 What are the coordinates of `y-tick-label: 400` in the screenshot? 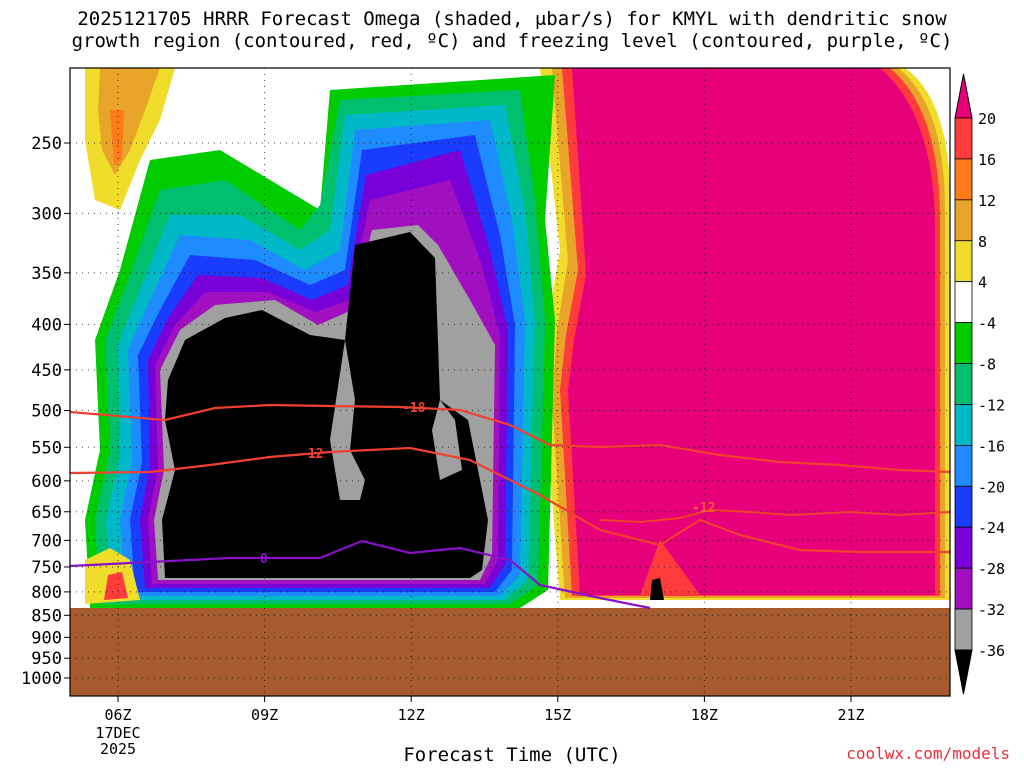 It's located at (46, 325).